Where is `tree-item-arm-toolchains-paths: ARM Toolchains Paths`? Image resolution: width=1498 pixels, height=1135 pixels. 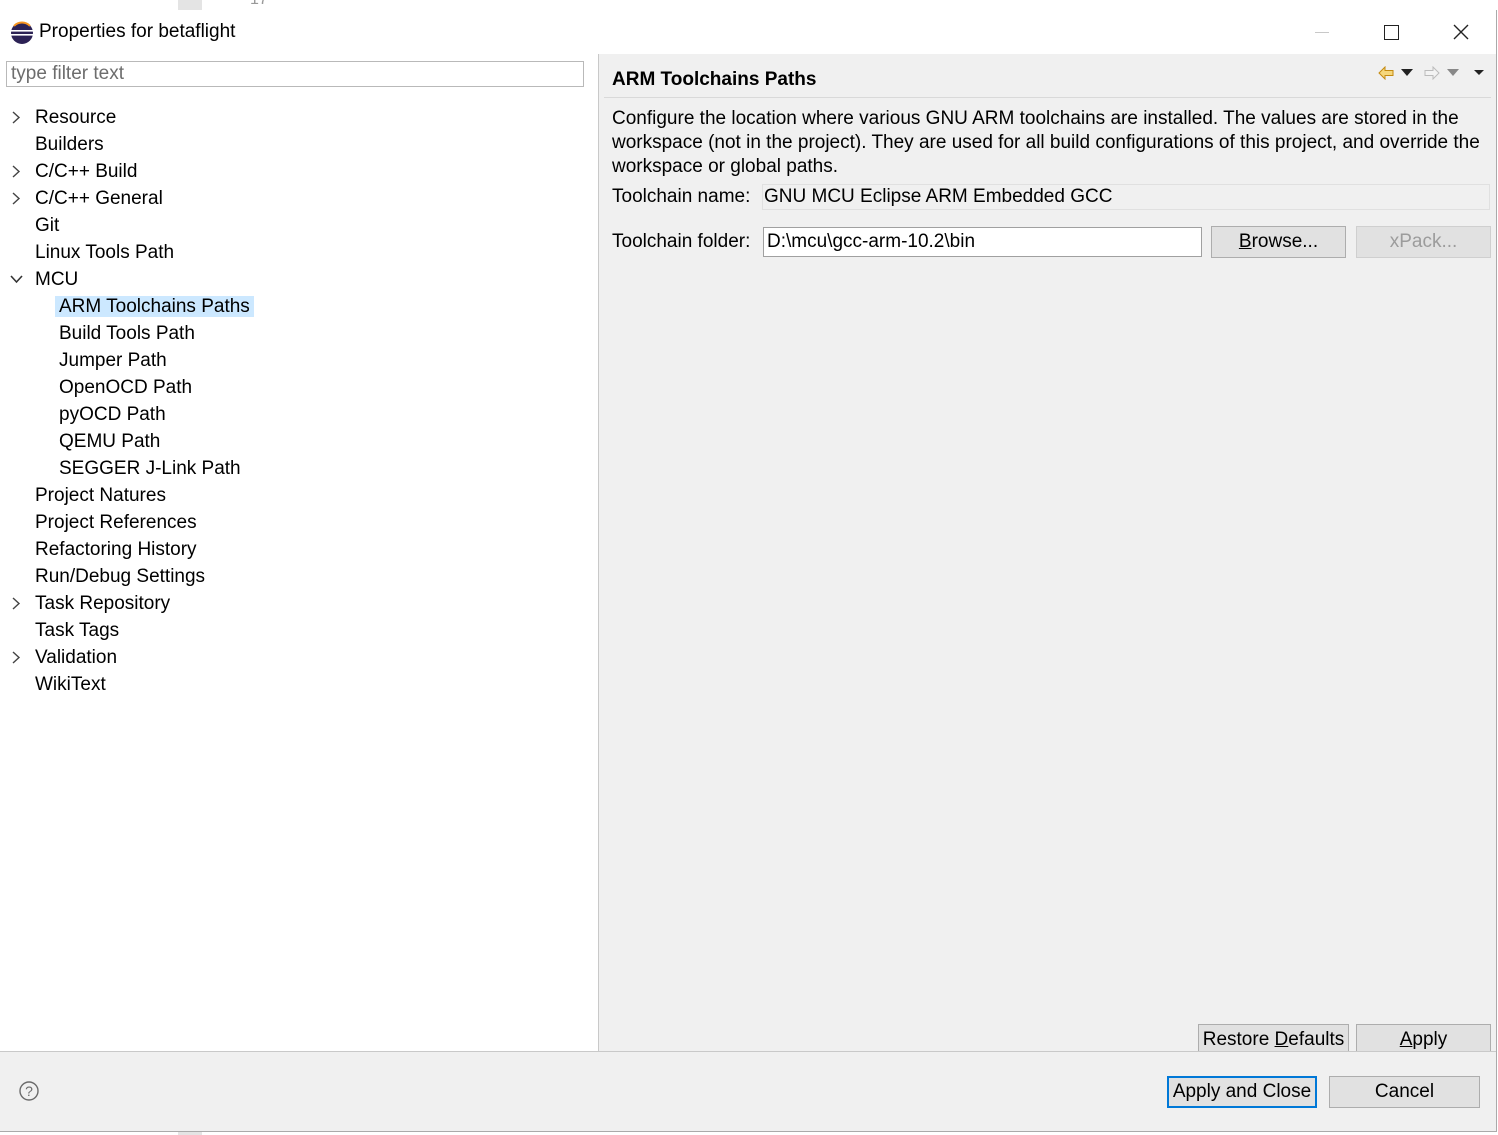
tree-item-arm-toolchains-paths: ARM Toolchains Paths is located at coordinates (154, 306).